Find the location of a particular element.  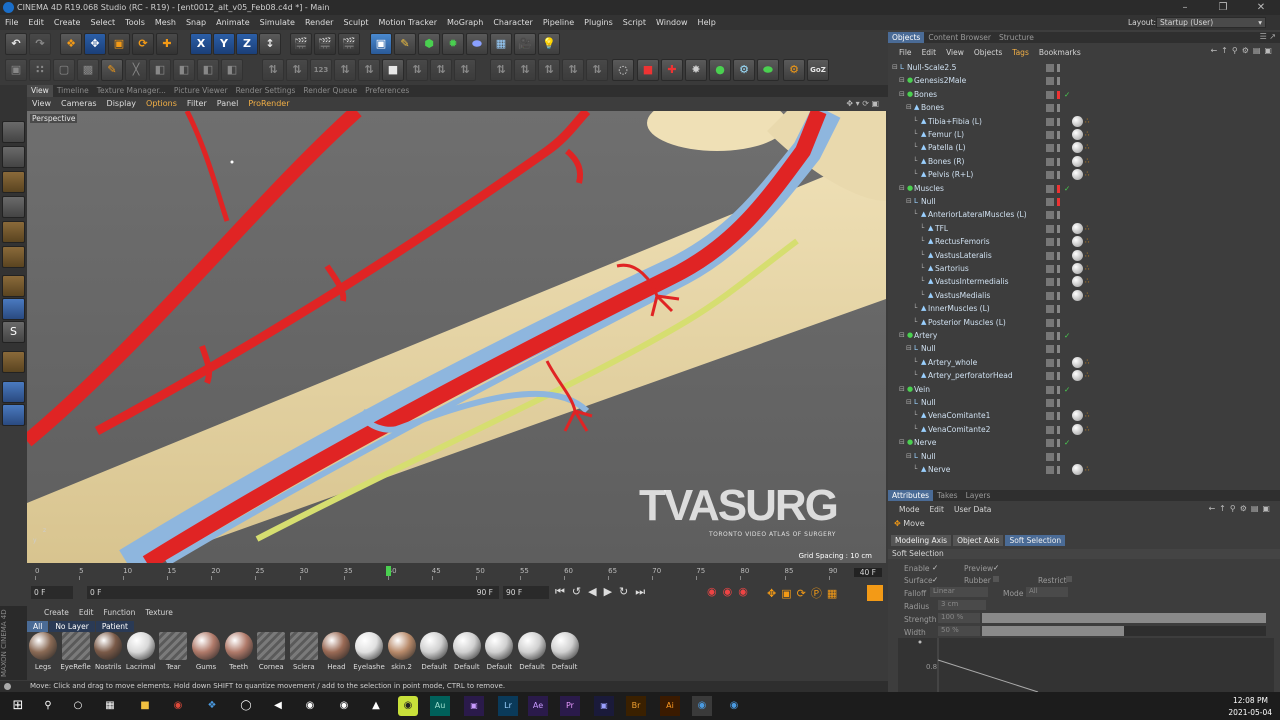

menu-sculpt: Sculpt is located at coordinates (355, 22).